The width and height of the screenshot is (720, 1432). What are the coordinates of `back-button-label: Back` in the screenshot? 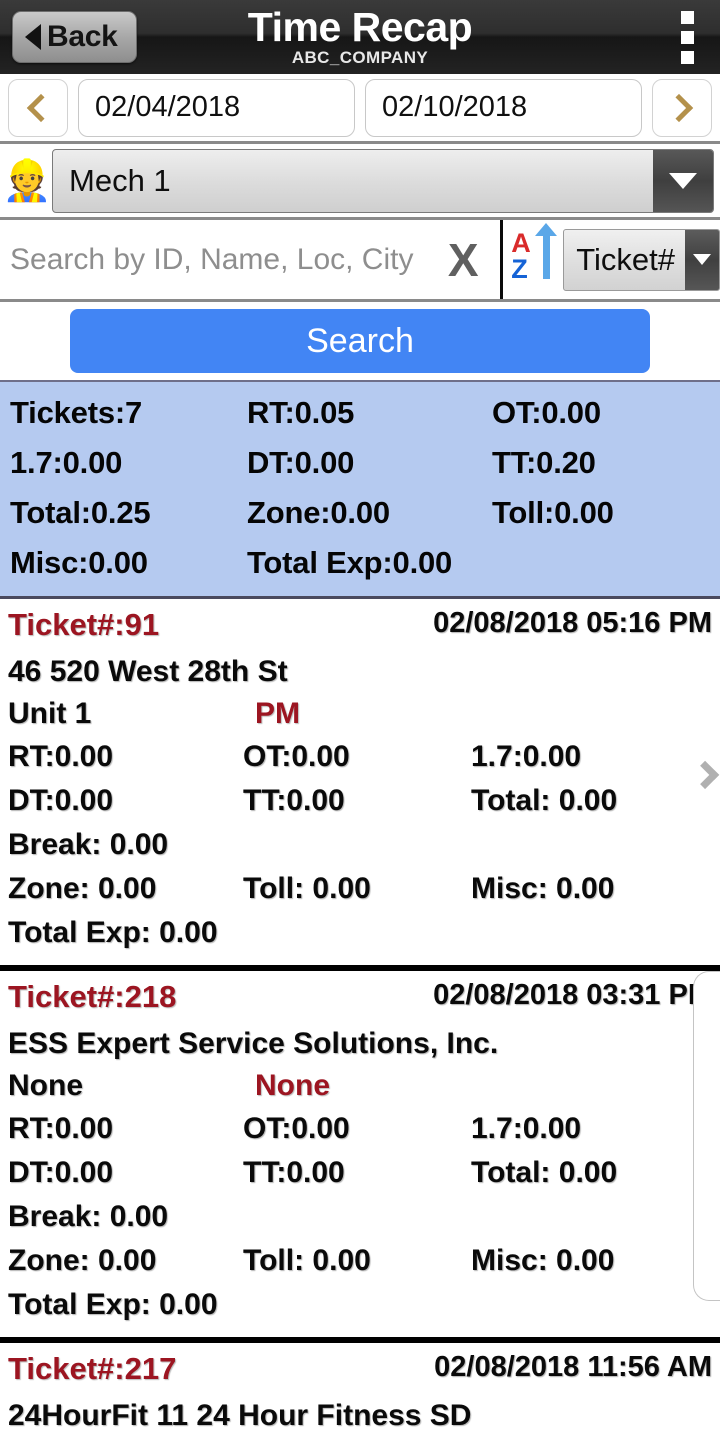 It's located at (82, 36).